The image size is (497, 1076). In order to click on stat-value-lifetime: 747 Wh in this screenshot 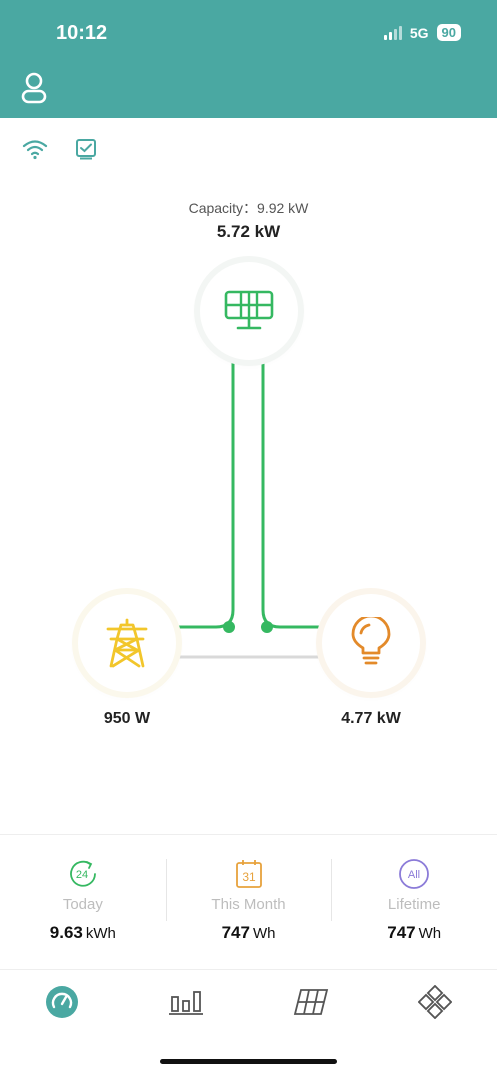, I will do `click(414, 932)`.